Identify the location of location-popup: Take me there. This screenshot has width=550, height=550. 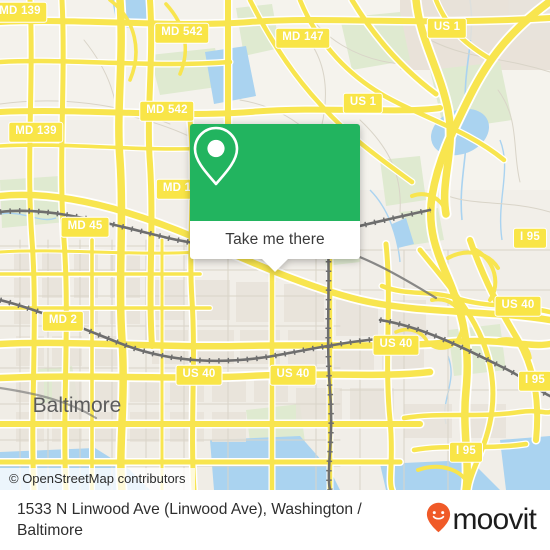
(275, 198).